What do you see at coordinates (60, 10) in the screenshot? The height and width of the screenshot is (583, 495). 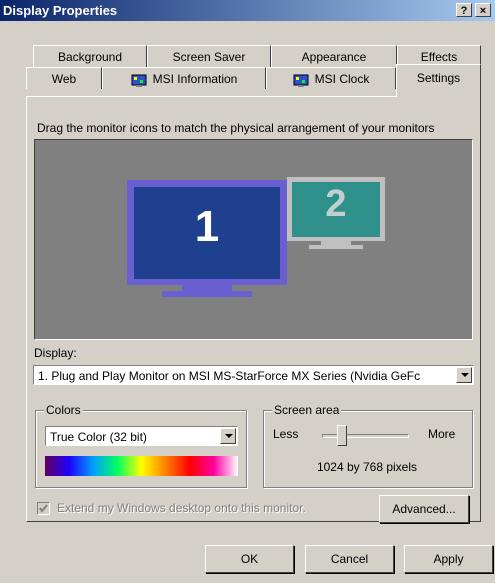 I see `window-title: Display Properties` at bounding box center [60, 10].